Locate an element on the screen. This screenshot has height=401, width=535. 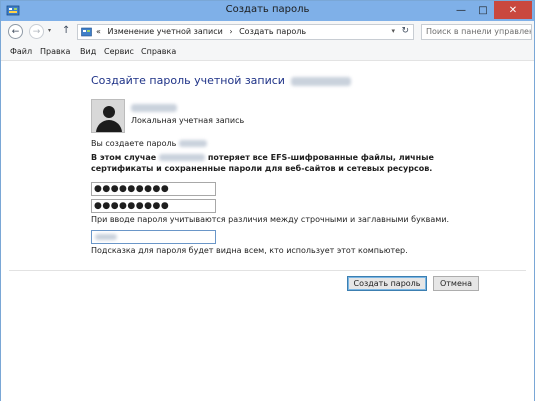
redacted-account-name is located at coordinates (321, 81).